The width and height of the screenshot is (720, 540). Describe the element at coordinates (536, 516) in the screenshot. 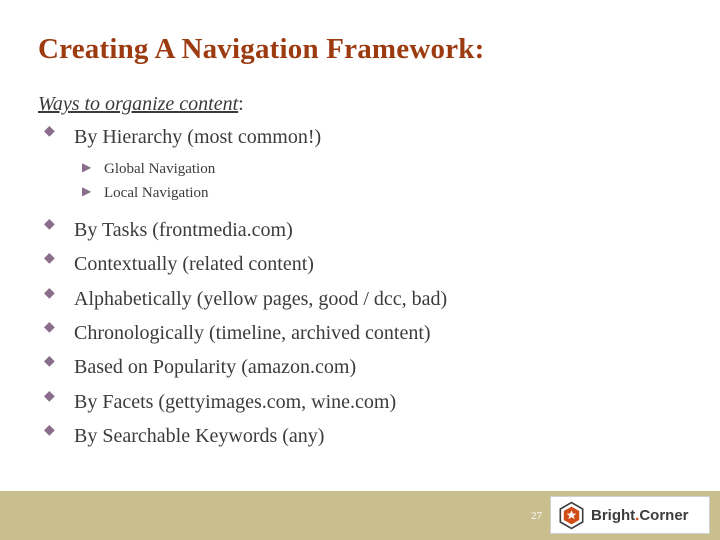

I see `slide-number: 27` at that location.